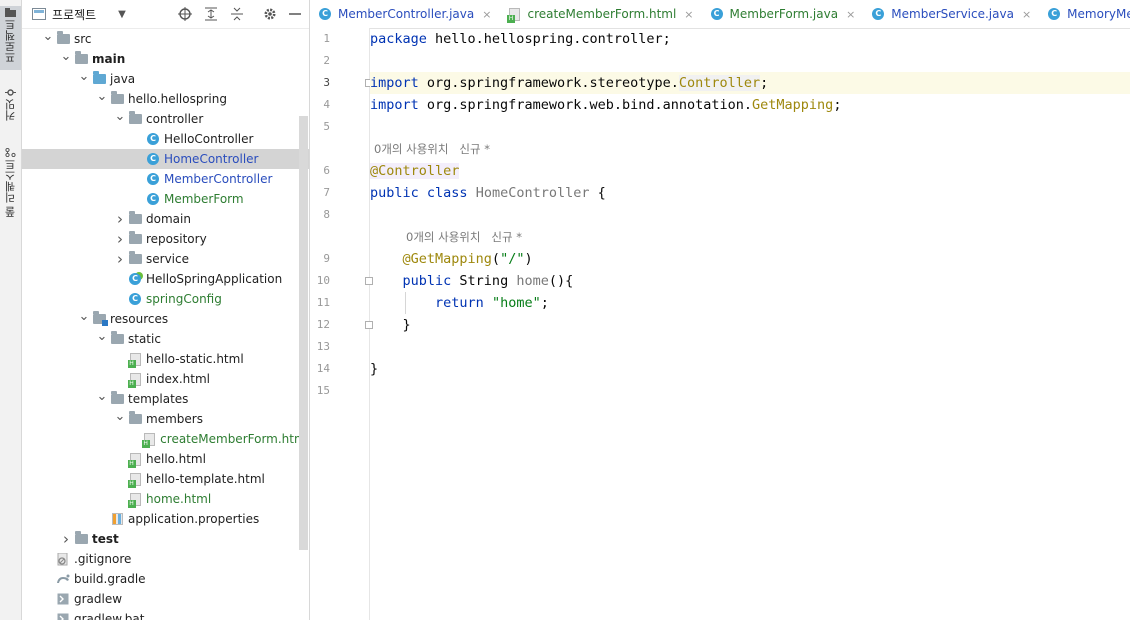 The height and width of the screenshot is (620, 1130). I want to click on editor-tab: C MemberService.java ×, so click(951, 14).